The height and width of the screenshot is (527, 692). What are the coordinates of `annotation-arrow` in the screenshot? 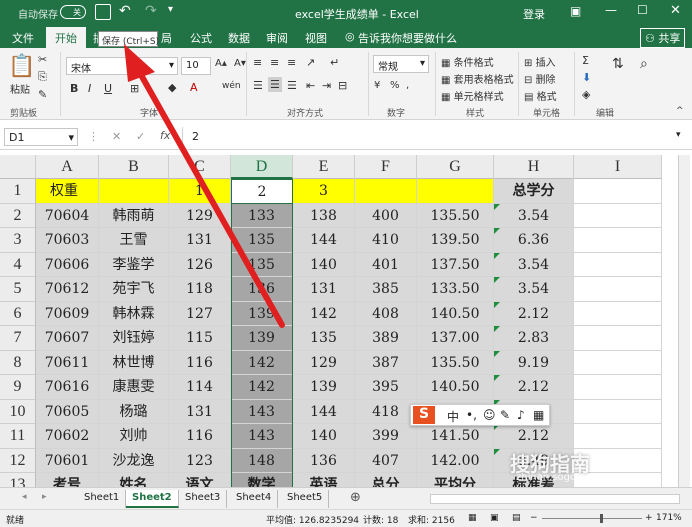 It's located at (204, 186).